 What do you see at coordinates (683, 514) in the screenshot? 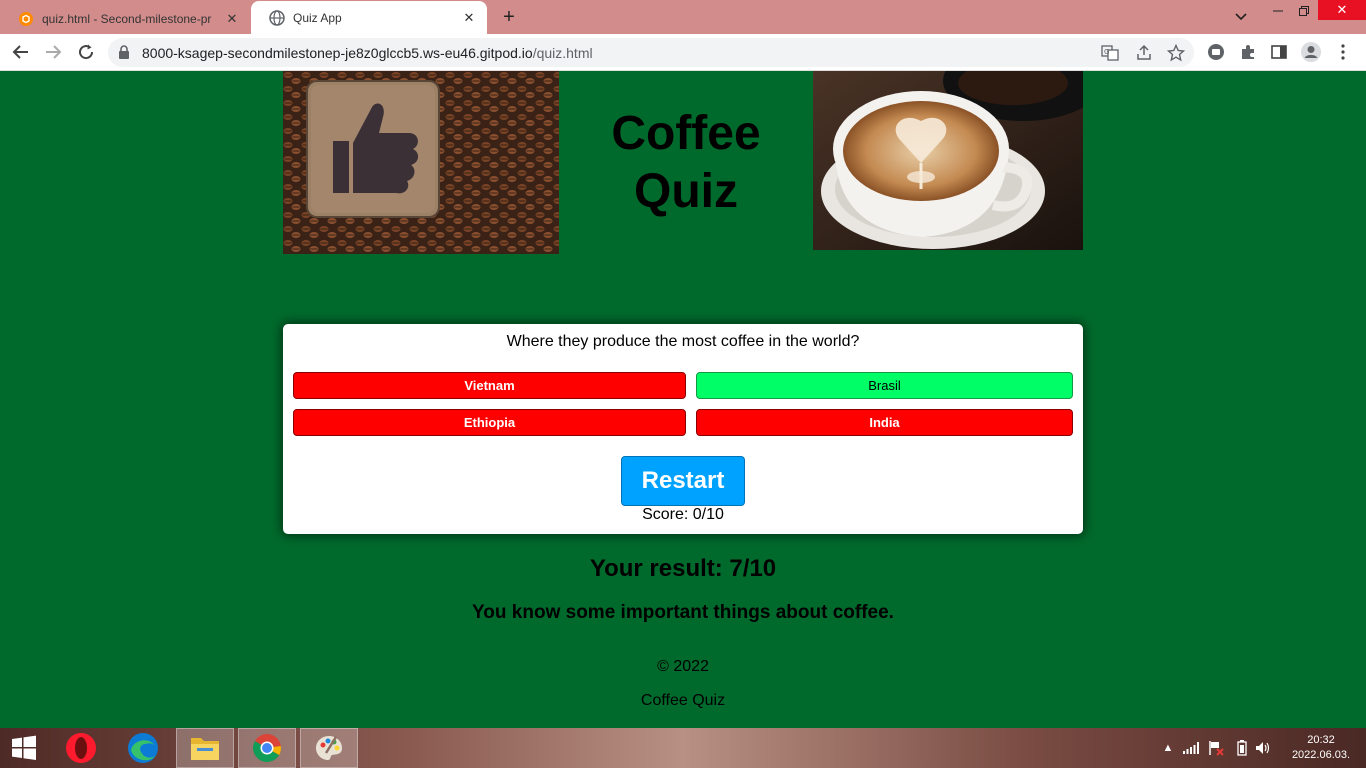
I see `score-text: Score: 0/10` at bounding box center [683, 514].